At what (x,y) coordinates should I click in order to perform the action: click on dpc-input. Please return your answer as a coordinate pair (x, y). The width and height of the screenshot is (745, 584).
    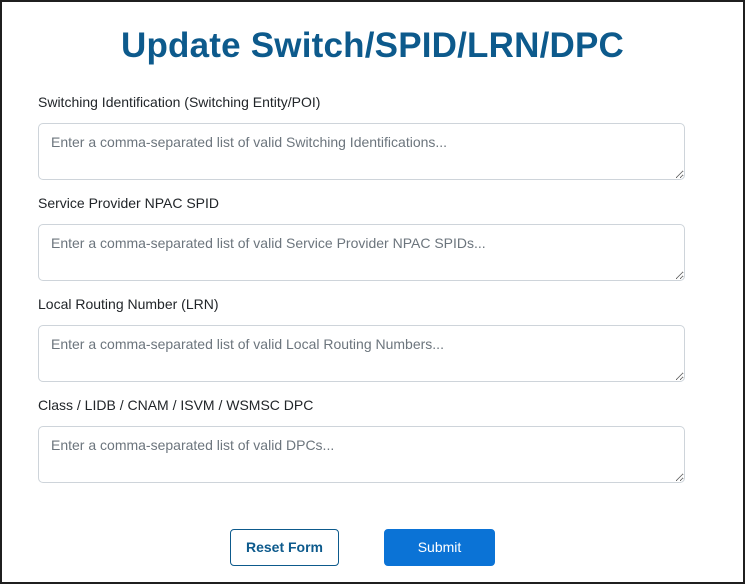
    Looking at the image, I should click on (361, 454).